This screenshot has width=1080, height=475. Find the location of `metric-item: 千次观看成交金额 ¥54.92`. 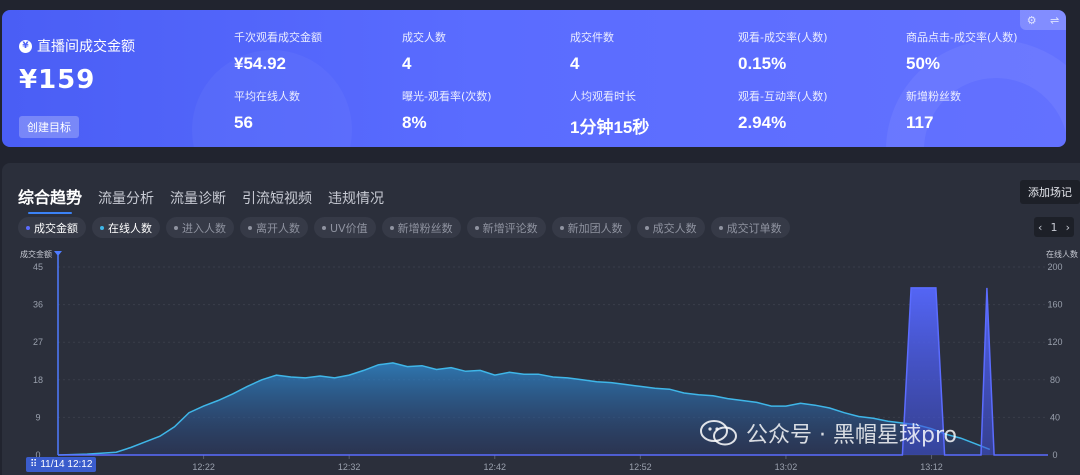

metric-item: 千次观看成交金额 ¥54.92 is located at coordinates (278, 51).